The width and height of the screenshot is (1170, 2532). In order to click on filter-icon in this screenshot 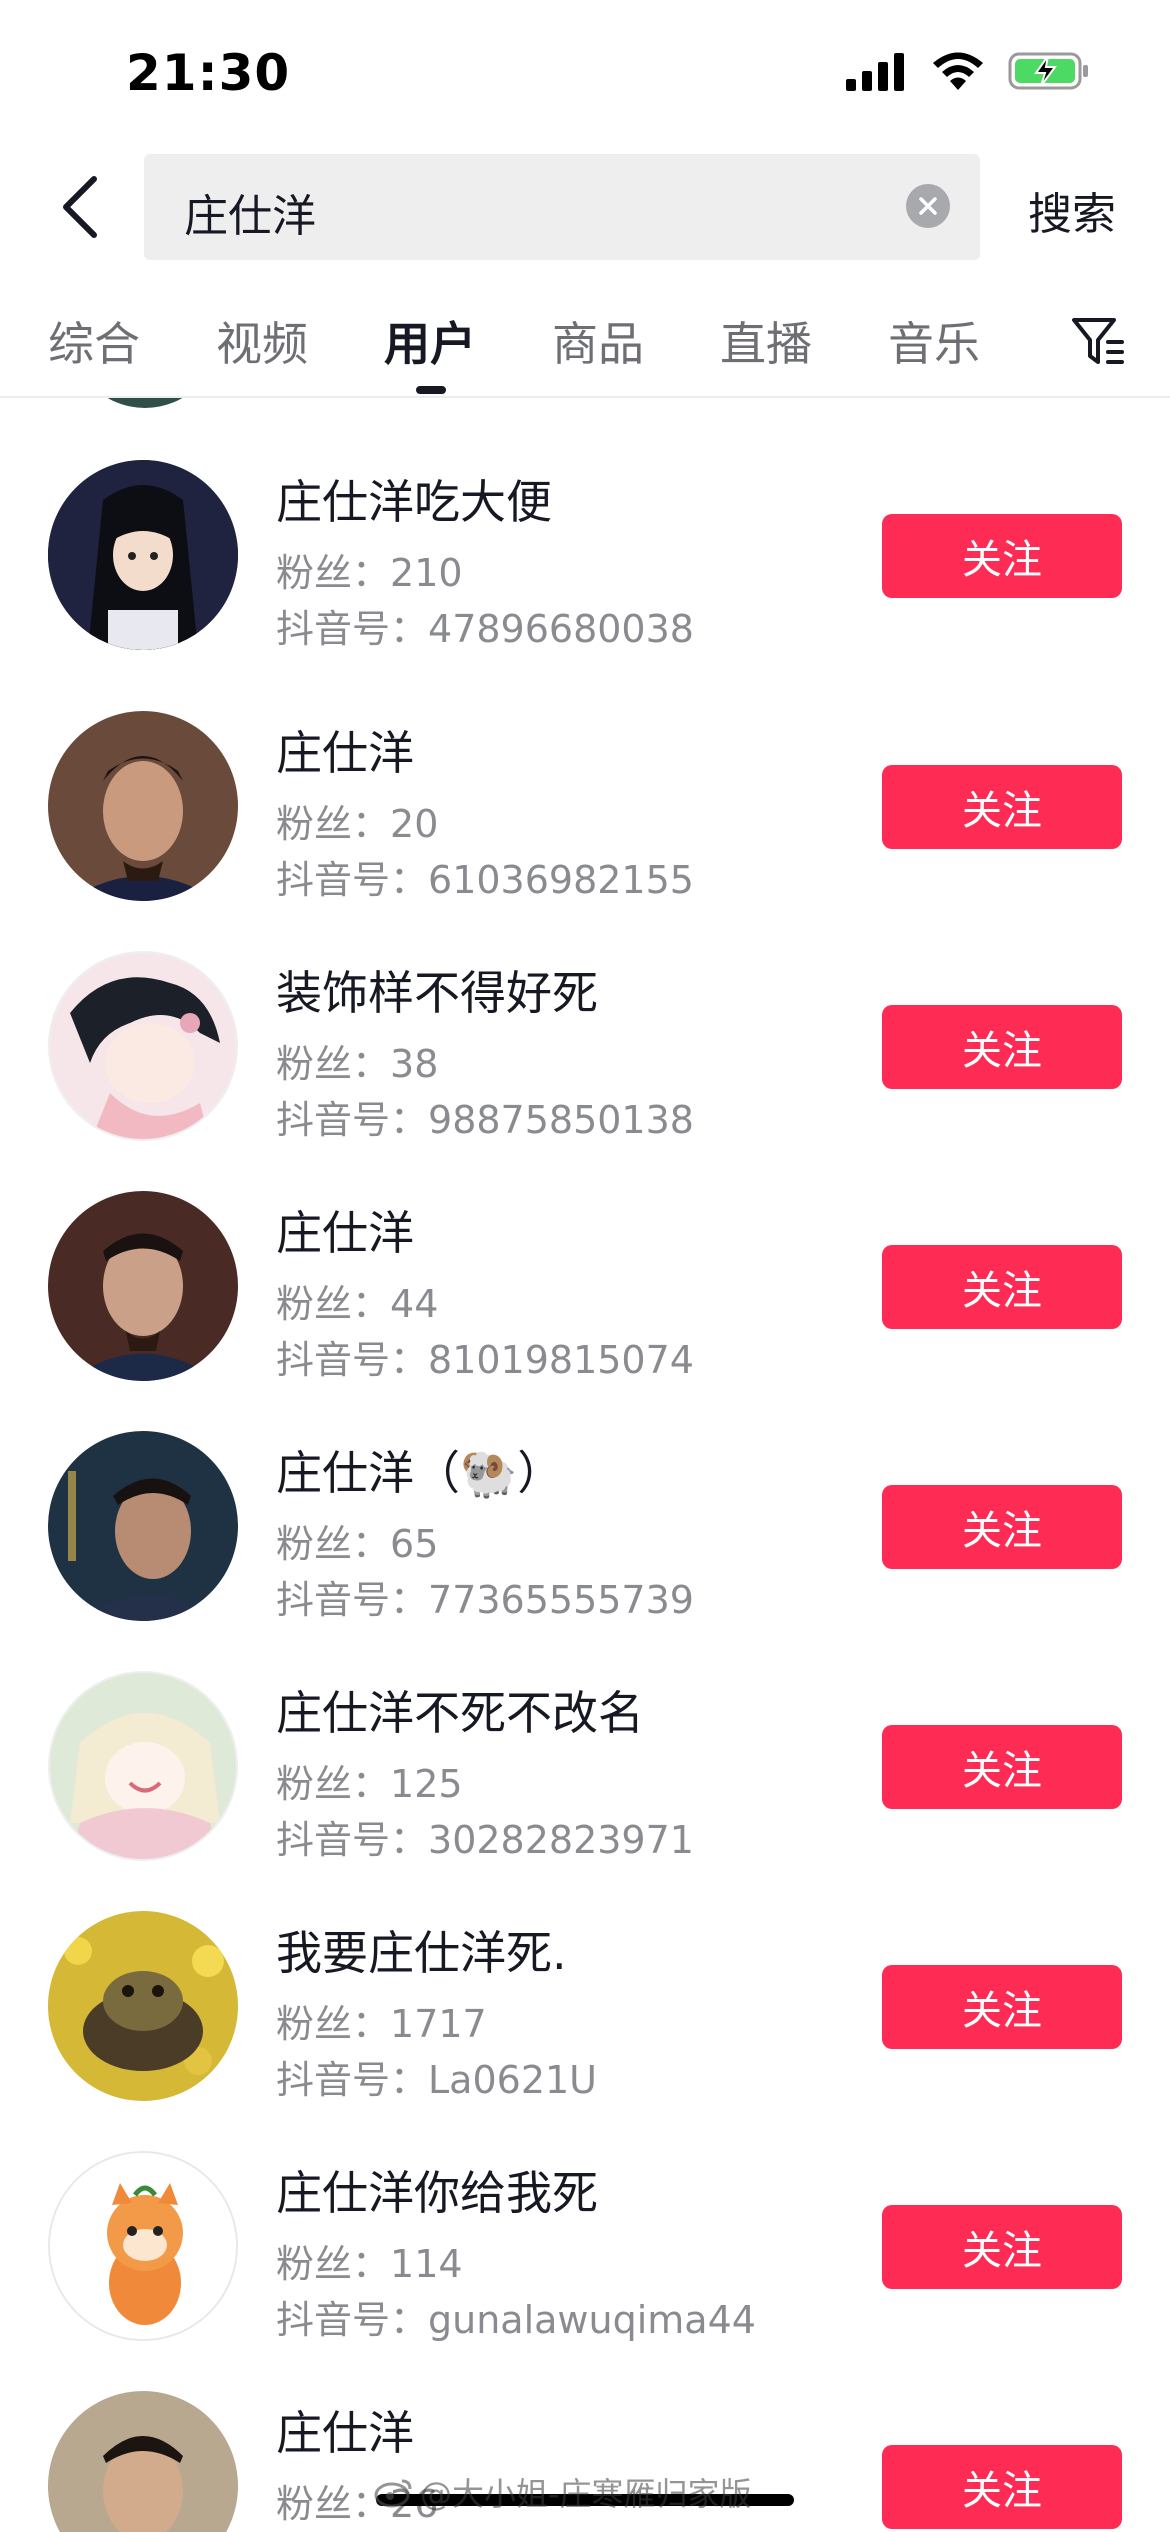, I will do `click(1098, 341)`.